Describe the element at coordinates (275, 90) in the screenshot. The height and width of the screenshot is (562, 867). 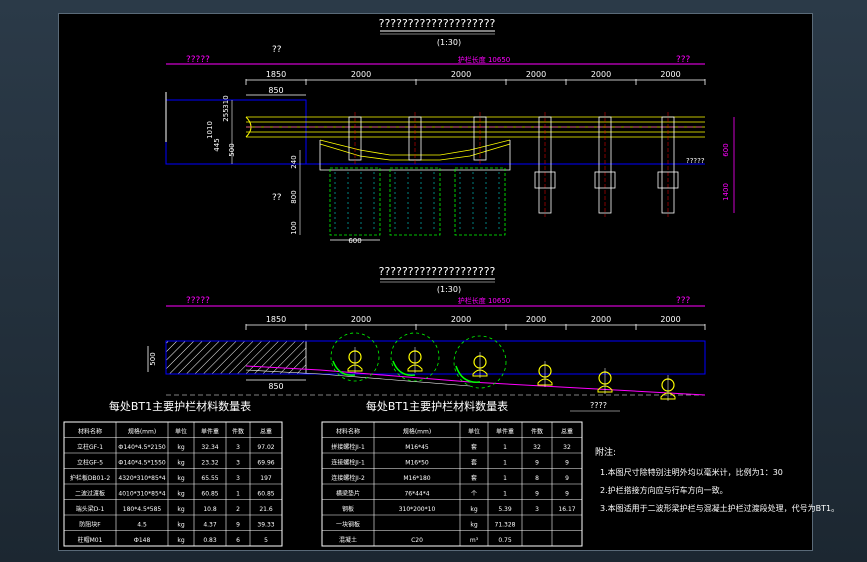
I see `elevation-sub-dim: 850` at that location.